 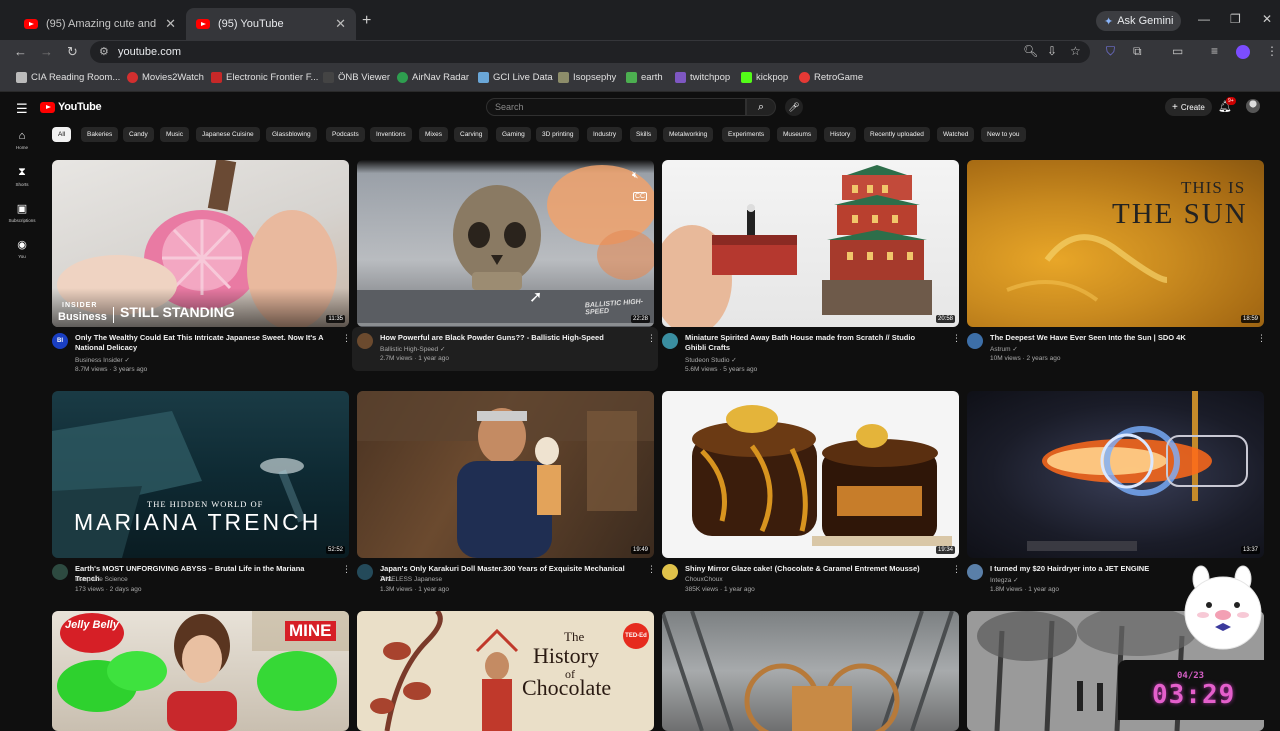 I want to click on video-thumbnail: 20:58, so click(x=810, y=243).